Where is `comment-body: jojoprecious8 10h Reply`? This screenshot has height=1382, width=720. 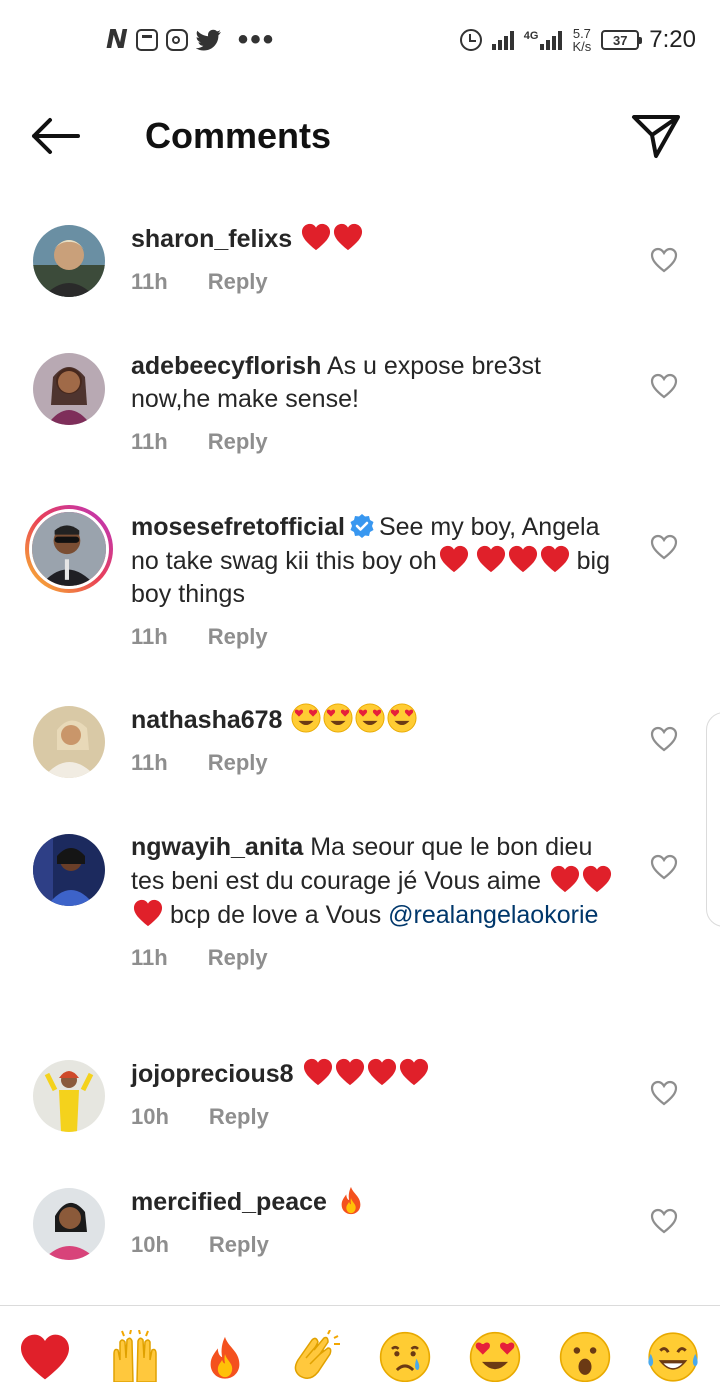
comment-body: jojoprecious8 10h Reply is located at coordinates (376, 1093).